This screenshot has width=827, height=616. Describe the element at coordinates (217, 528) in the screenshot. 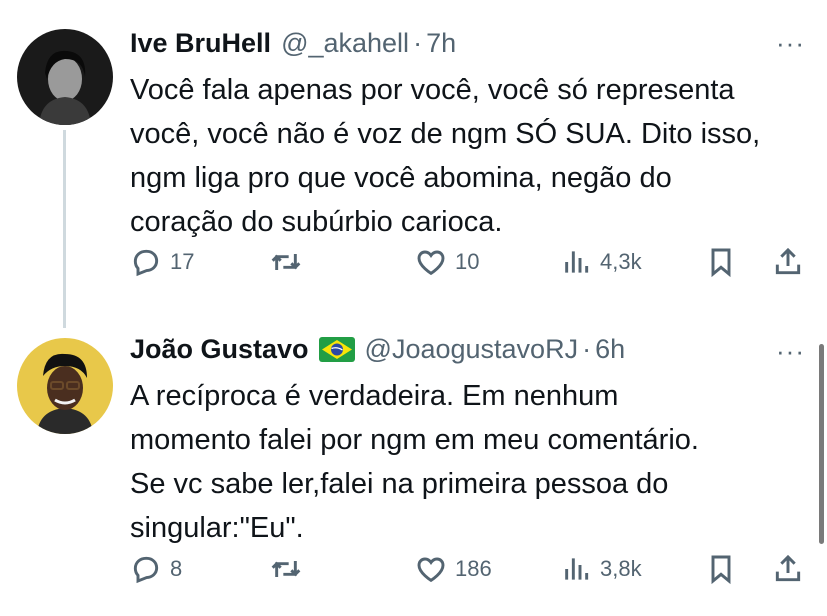

I see `tweet-text-line: singular:"Eu".` at that location.